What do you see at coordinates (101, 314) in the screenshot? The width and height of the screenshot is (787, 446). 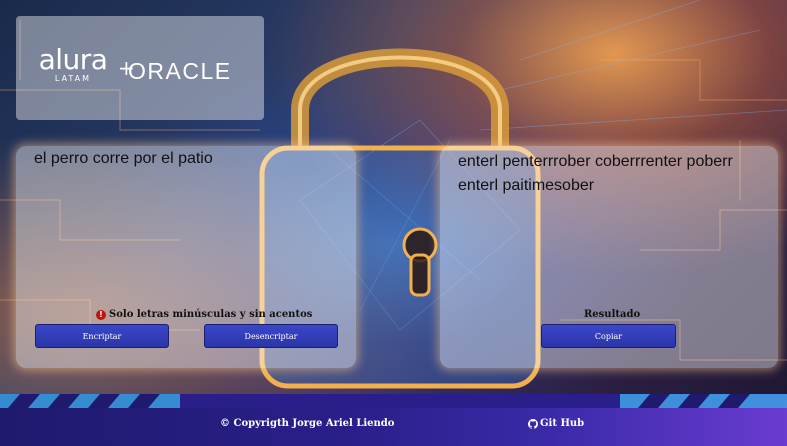 I see `alert-circle-icon: !` at bounding box center [101, 314].